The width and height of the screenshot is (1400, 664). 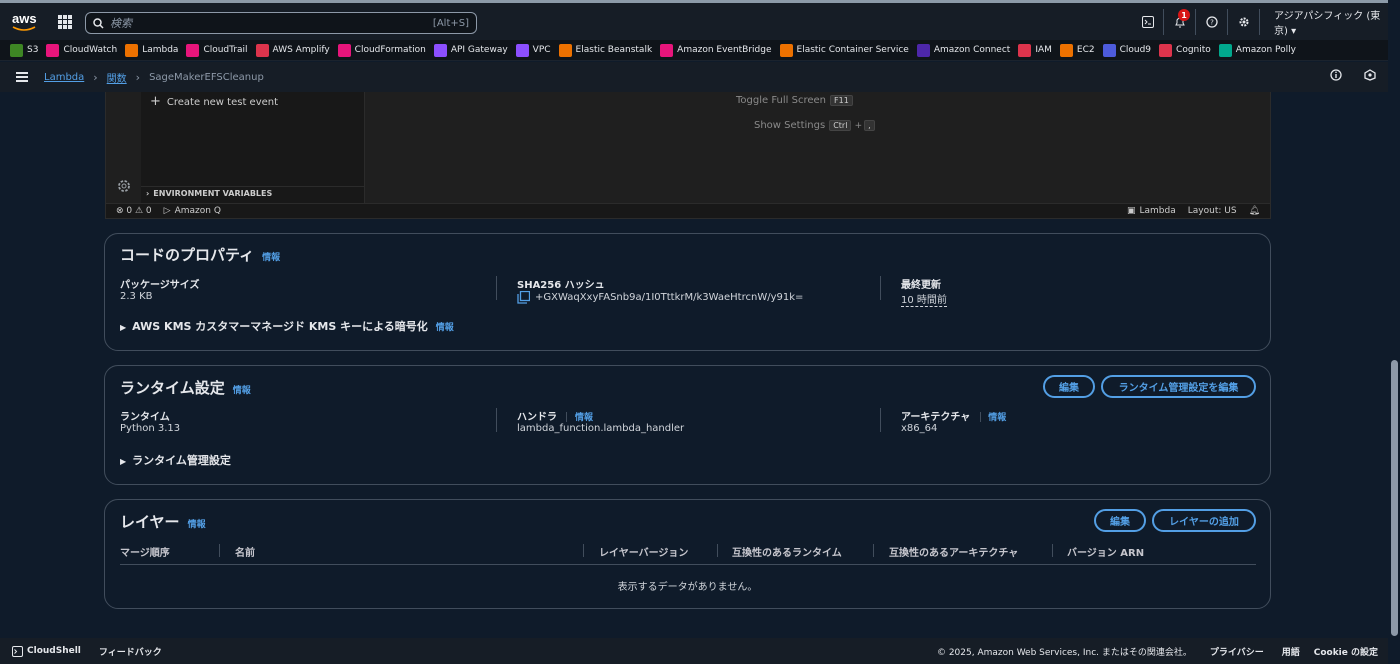 I want to click on layers-title: レイヤー 情報, so click(x=163, y=521).